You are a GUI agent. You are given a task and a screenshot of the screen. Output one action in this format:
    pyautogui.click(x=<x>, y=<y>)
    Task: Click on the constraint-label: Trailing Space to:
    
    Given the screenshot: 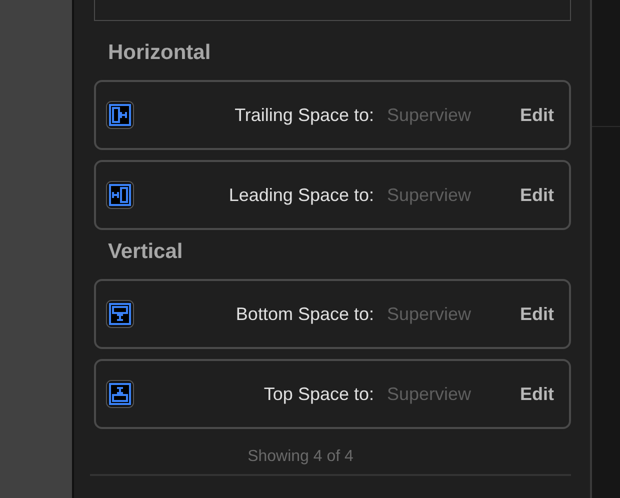 What is the action you would take?
    pyautogui.click(x=304, y=115)
    